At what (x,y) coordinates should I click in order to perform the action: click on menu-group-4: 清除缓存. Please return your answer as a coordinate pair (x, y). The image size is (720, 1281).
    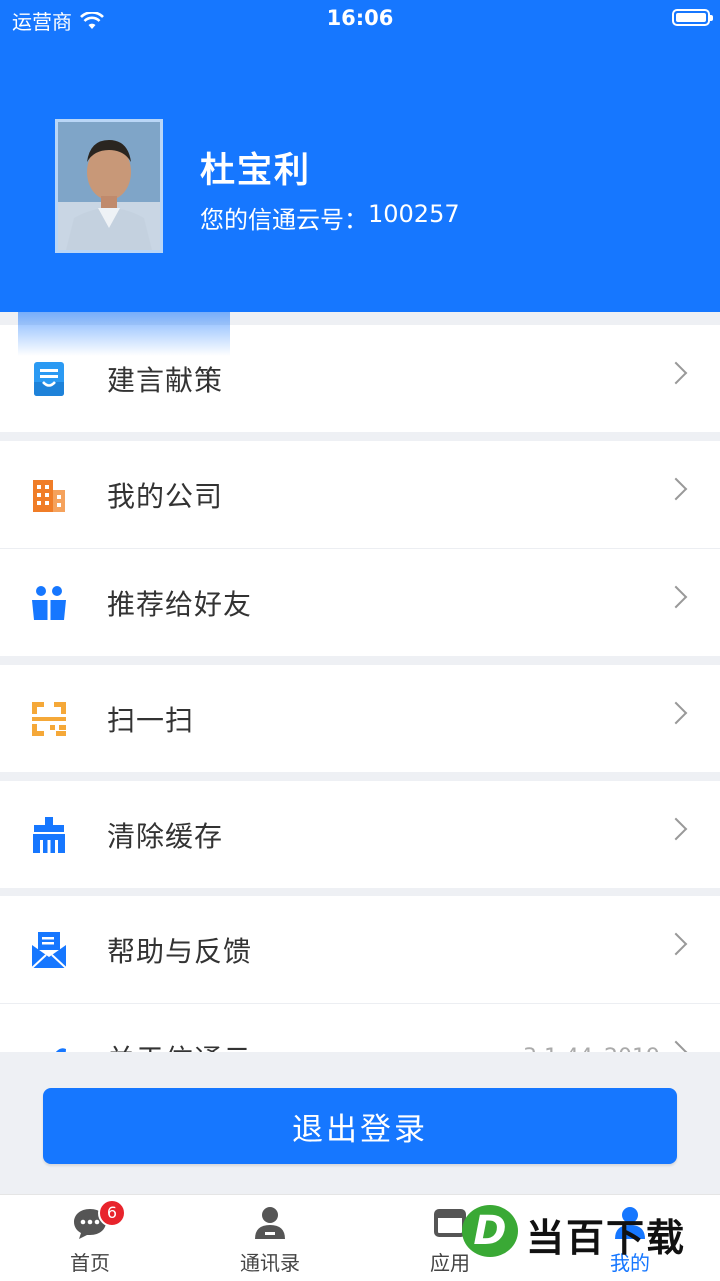
    Looking at the image, I should click on (360, 834).